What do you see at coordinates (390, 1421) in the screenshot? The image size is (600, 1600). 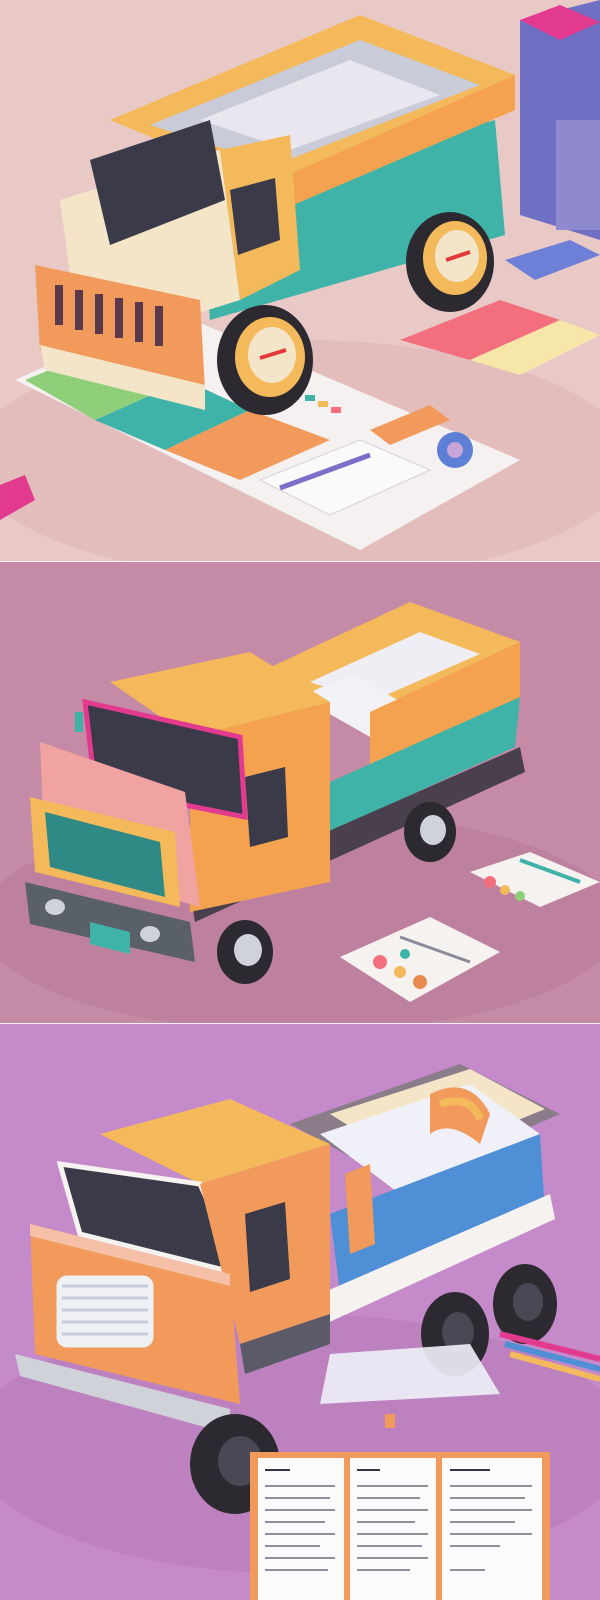 I see `pencil-tip` at bounding box center [390, 1421].